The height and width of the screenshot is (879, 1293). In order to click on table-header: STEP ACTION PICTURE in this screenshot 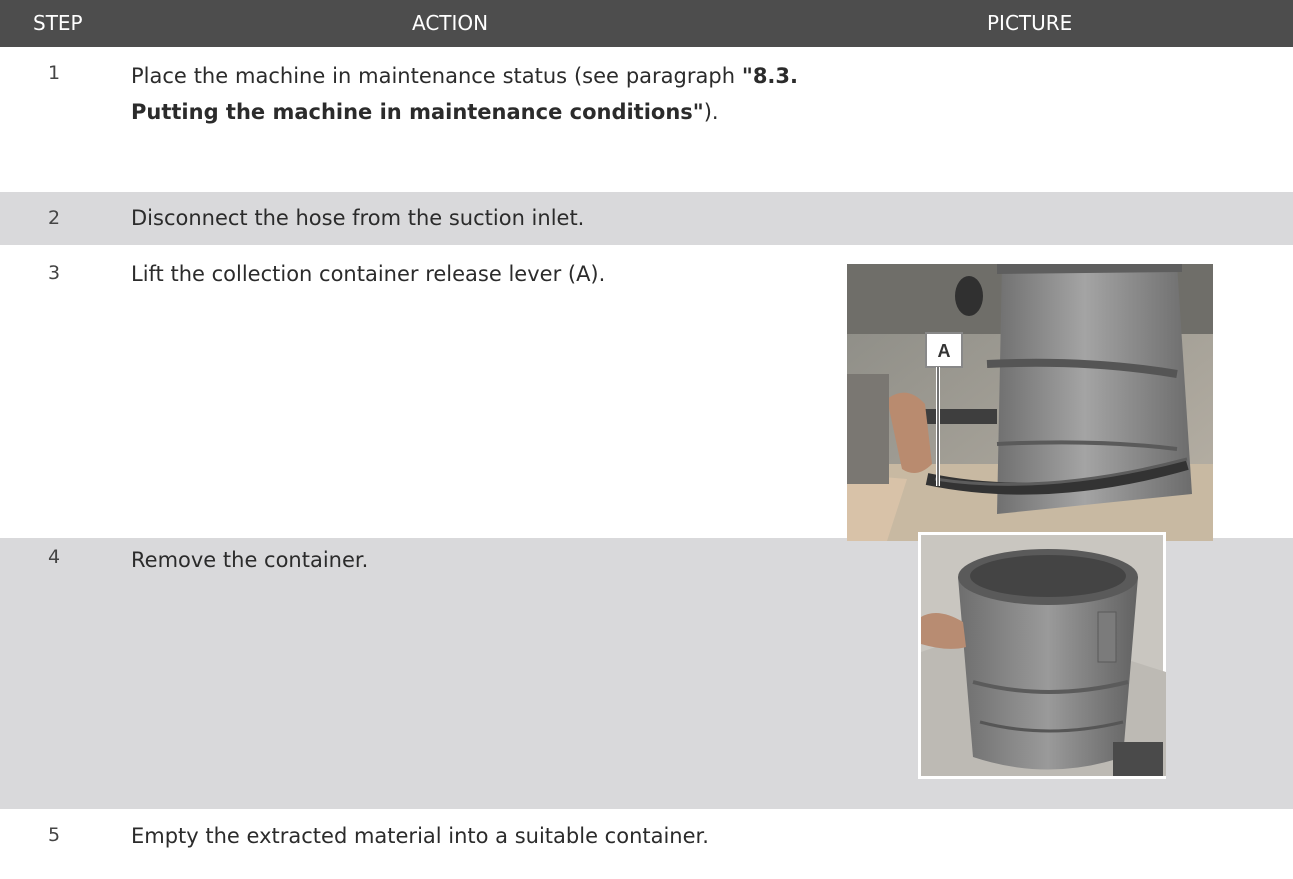, I will do `click(646, 23)`.